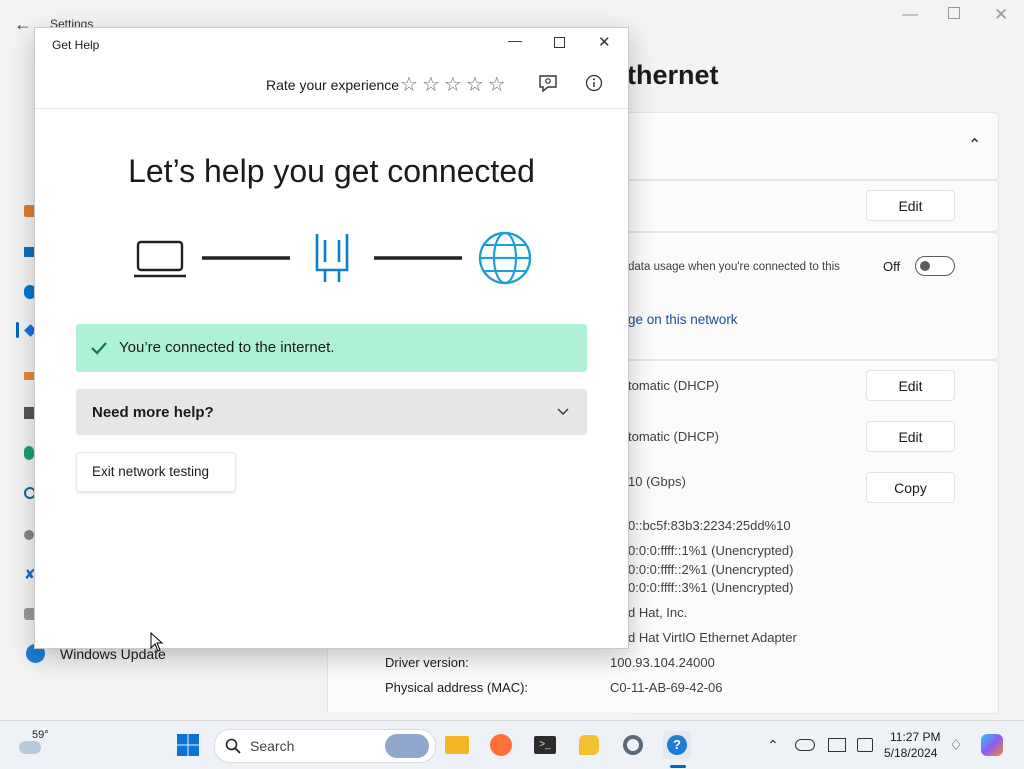  Describe the element at coordinates (427, 662) in the screenshot. I see `driver-version-label: Driver version:` at that location.